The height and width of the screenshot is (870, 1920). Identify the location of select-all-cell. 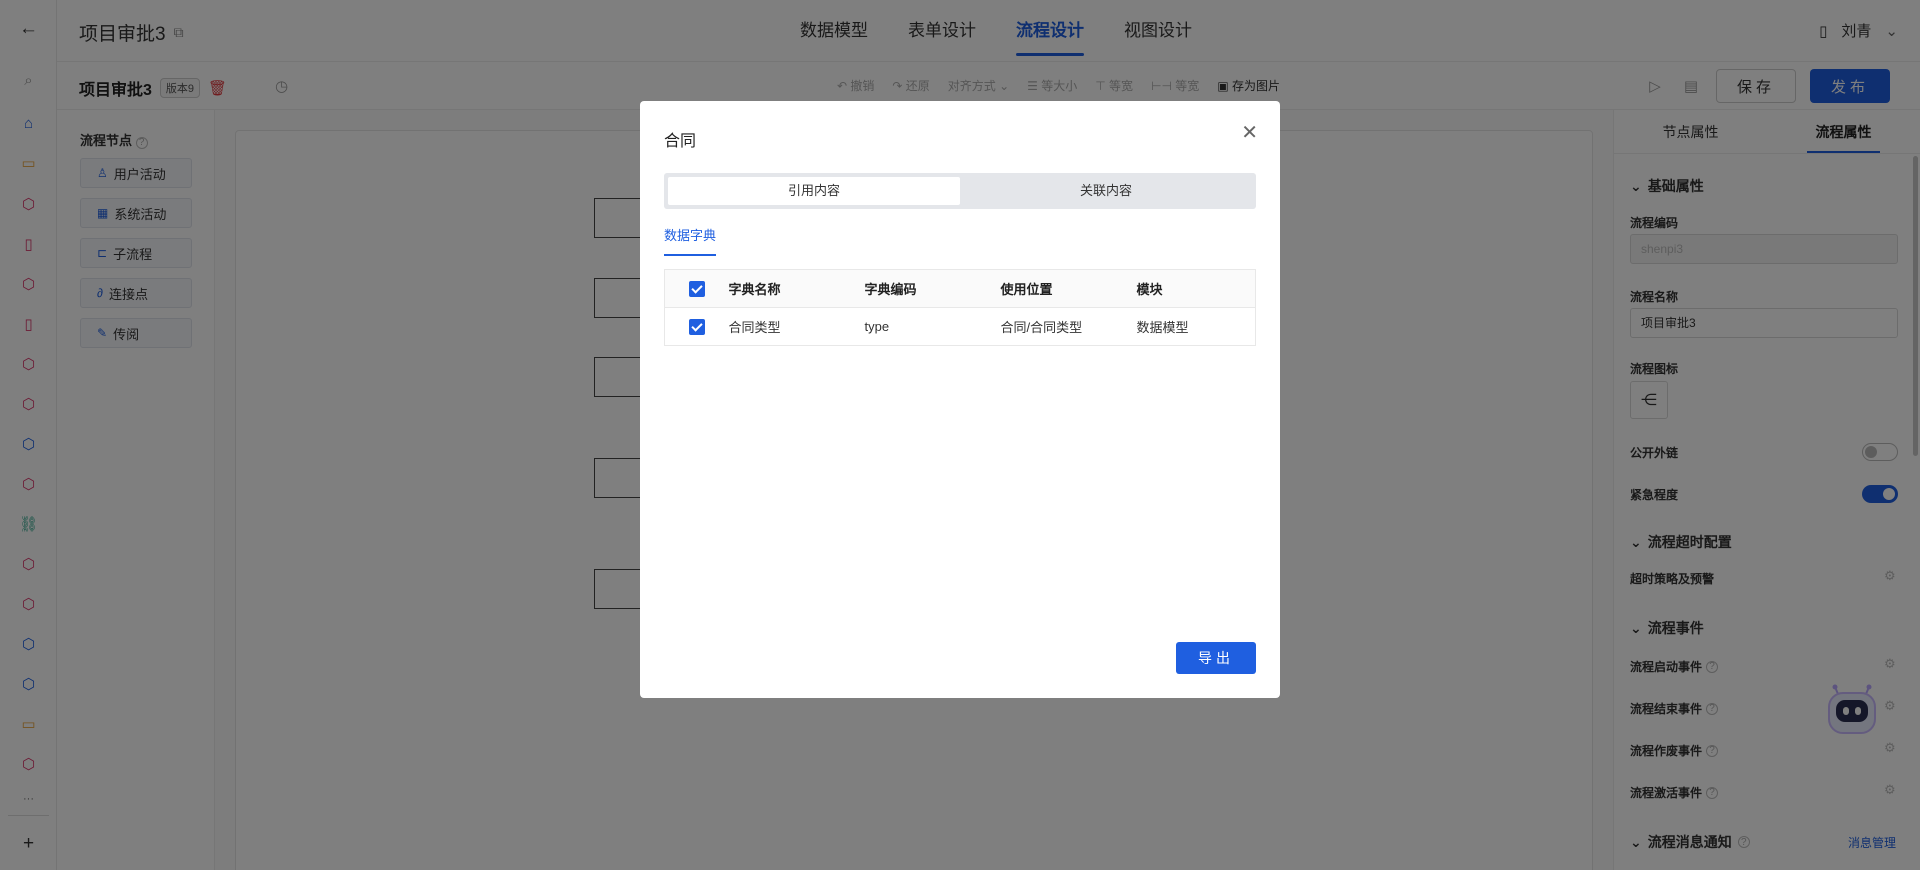
(696, 288).